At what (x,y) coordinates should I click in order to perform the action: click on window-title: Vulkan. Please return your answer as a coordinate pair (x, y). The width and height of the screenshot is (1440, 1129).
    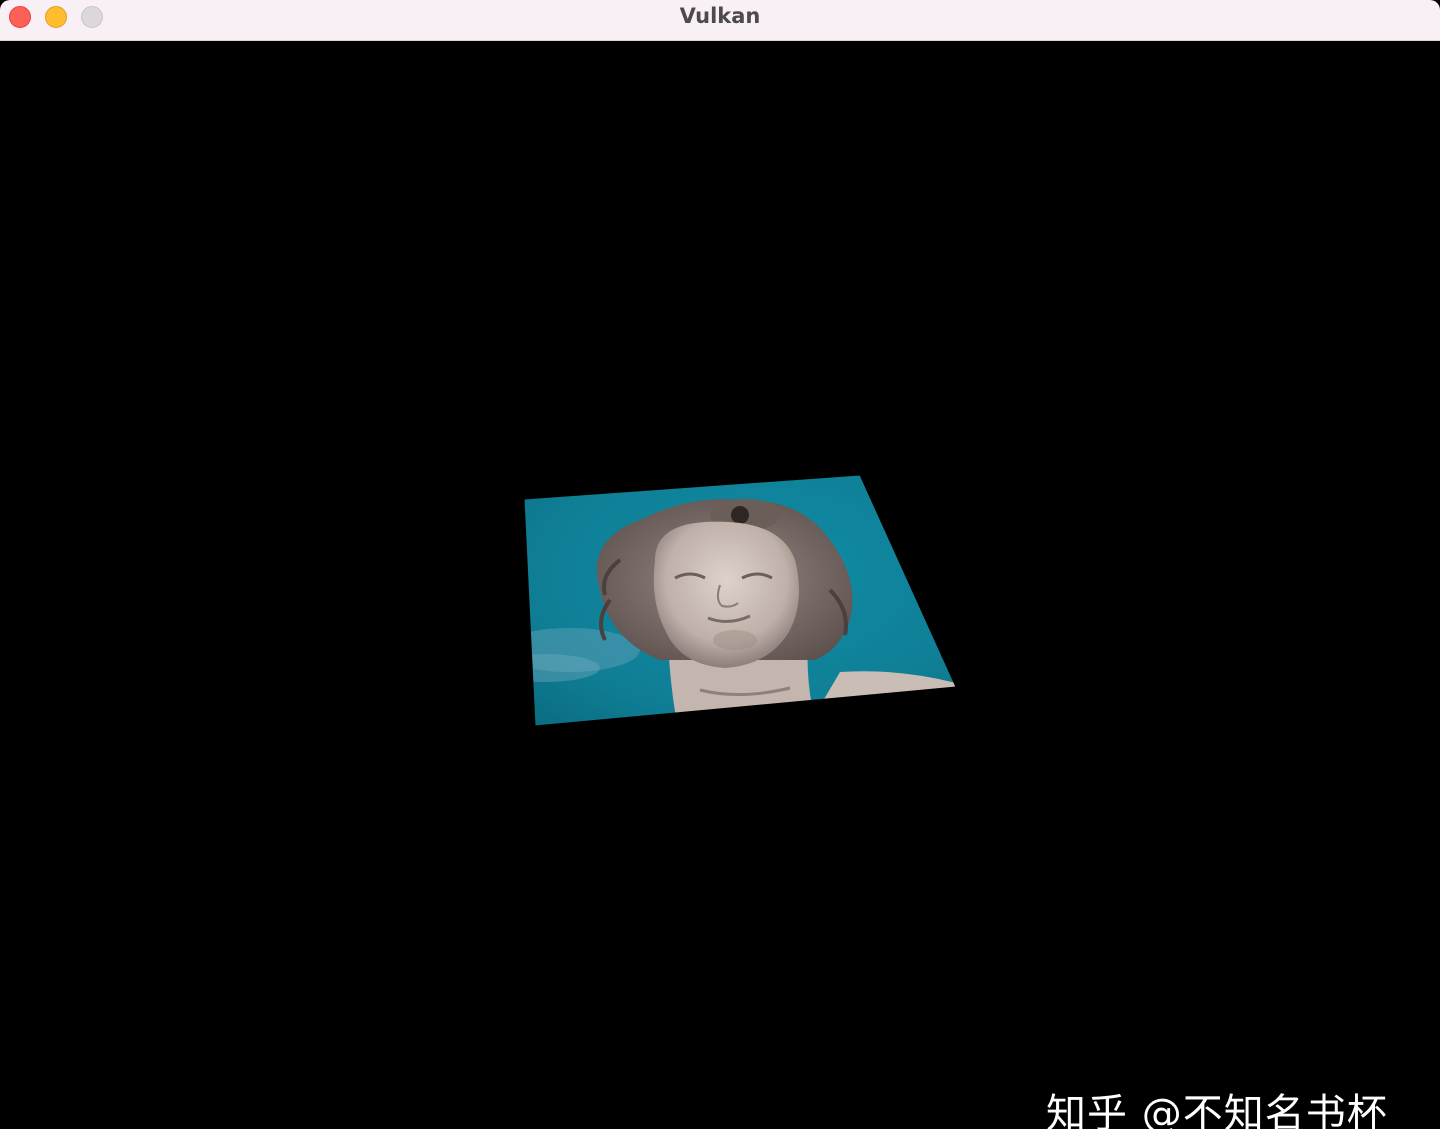
    Looking at the image, I should click on (720, 16).